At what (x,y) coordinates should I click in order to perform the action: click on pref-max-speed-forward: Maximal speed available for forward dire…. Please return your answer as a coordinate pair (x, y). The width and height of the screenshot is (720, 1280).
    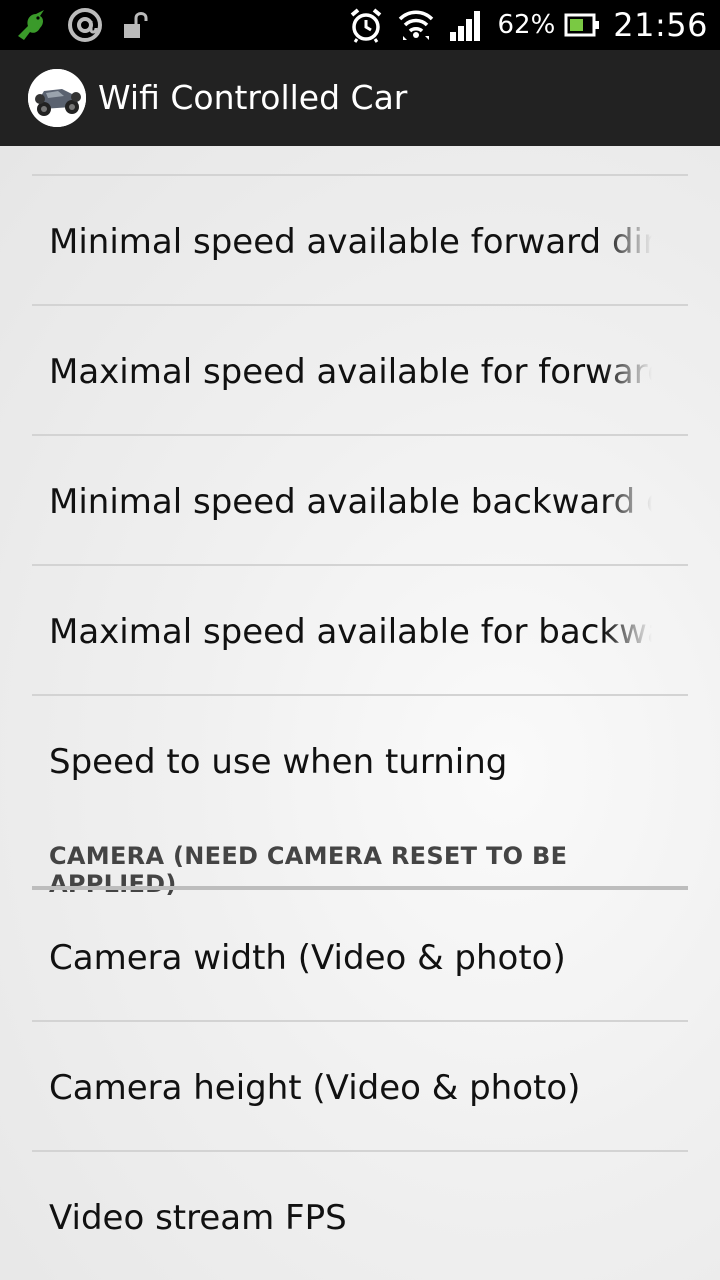
    Looking at the image, I should click on (360, 370).